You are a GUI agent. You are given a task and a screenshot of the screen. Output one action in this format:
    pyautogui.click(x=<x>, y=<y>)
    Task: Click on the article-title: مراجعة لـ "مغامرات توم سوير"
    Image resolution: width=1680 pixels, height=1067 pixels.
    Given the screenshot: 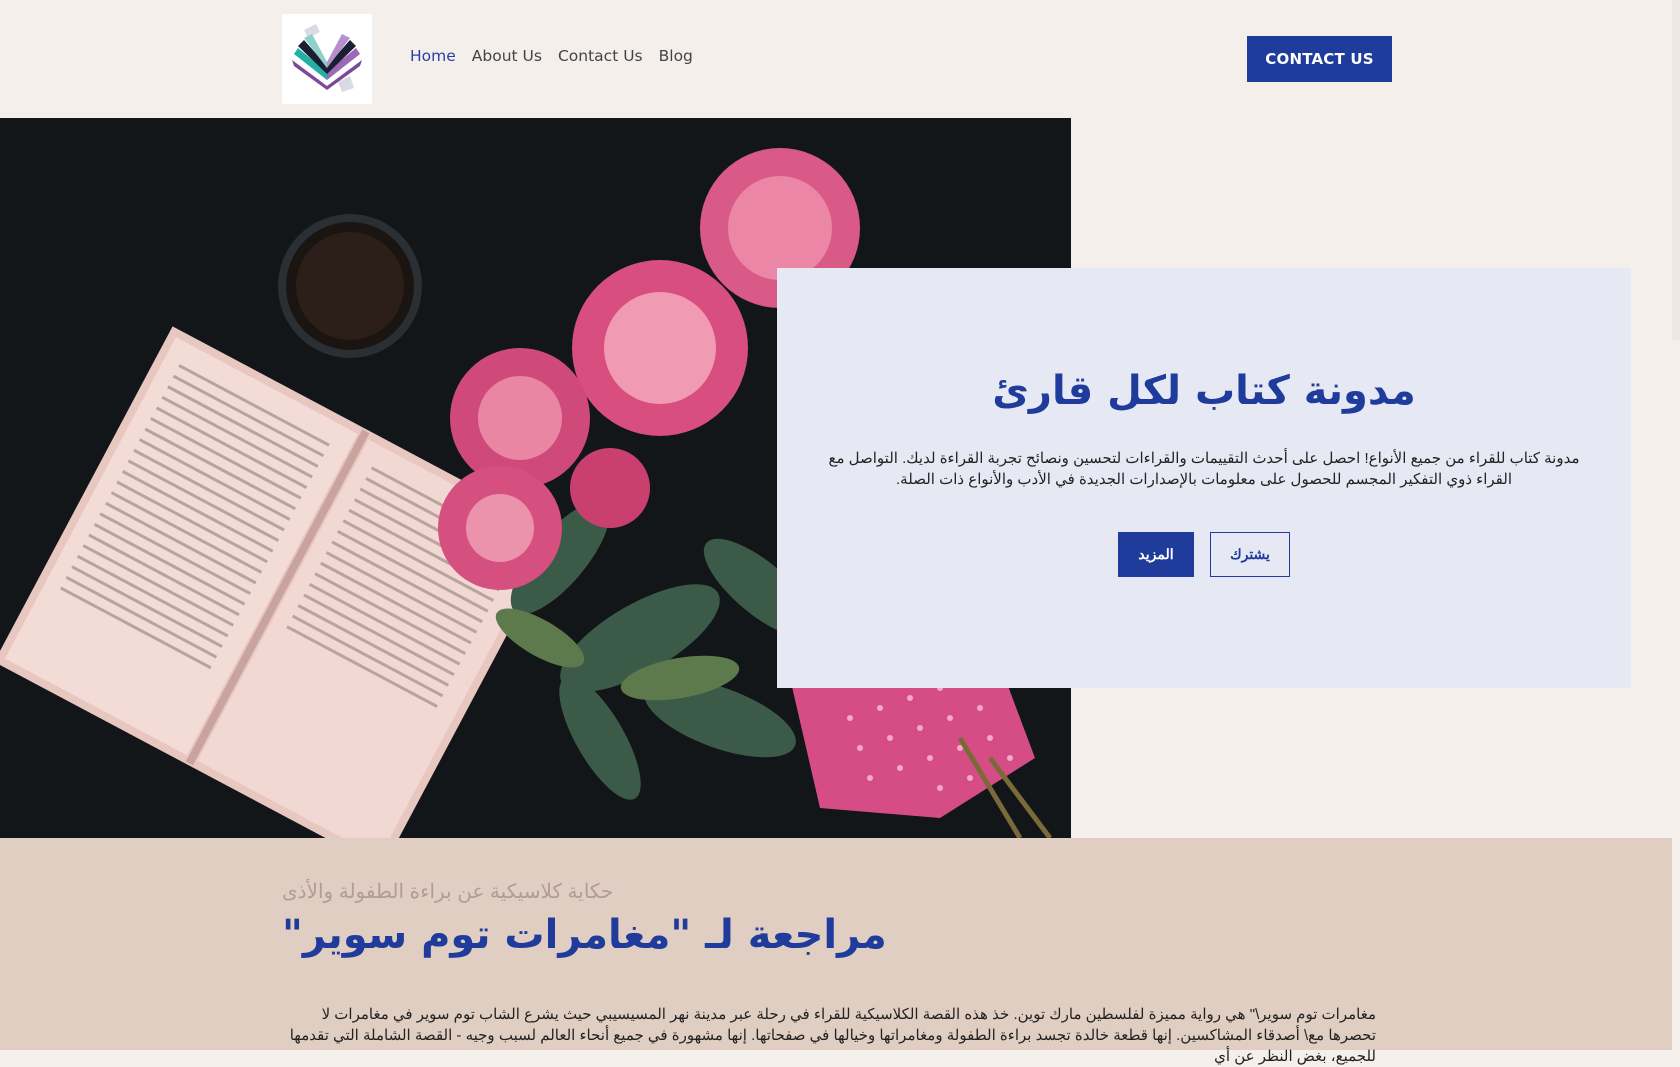 What is the action you would take?
    pyautogui.click(x=584, y=935)
    